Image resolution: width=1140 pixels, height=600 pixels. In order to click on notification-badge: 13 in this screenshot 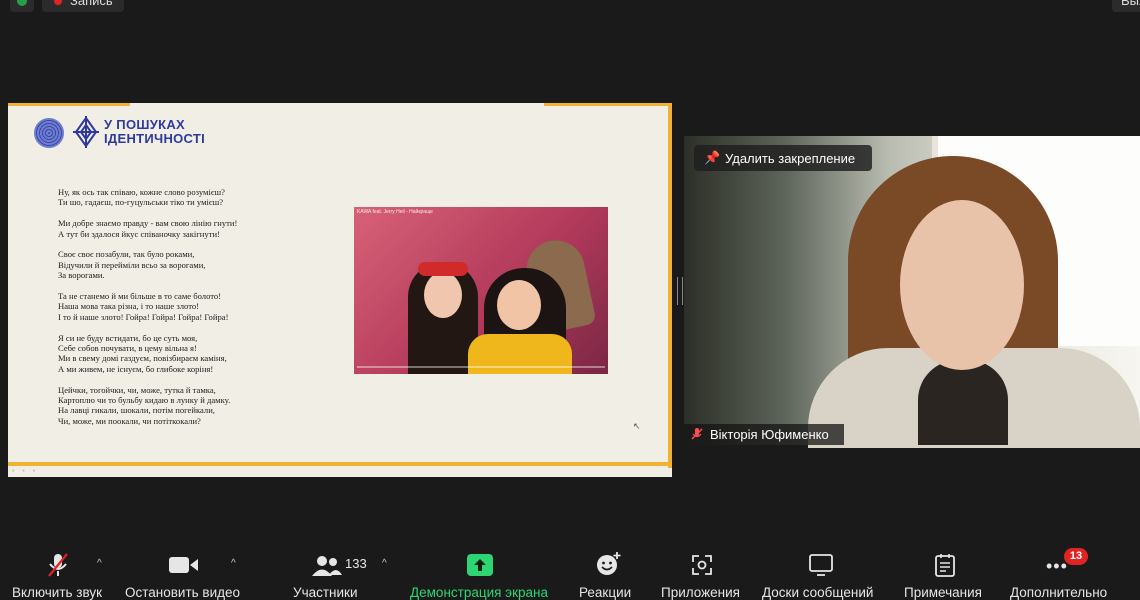, I will do `click(1076, 556)`.